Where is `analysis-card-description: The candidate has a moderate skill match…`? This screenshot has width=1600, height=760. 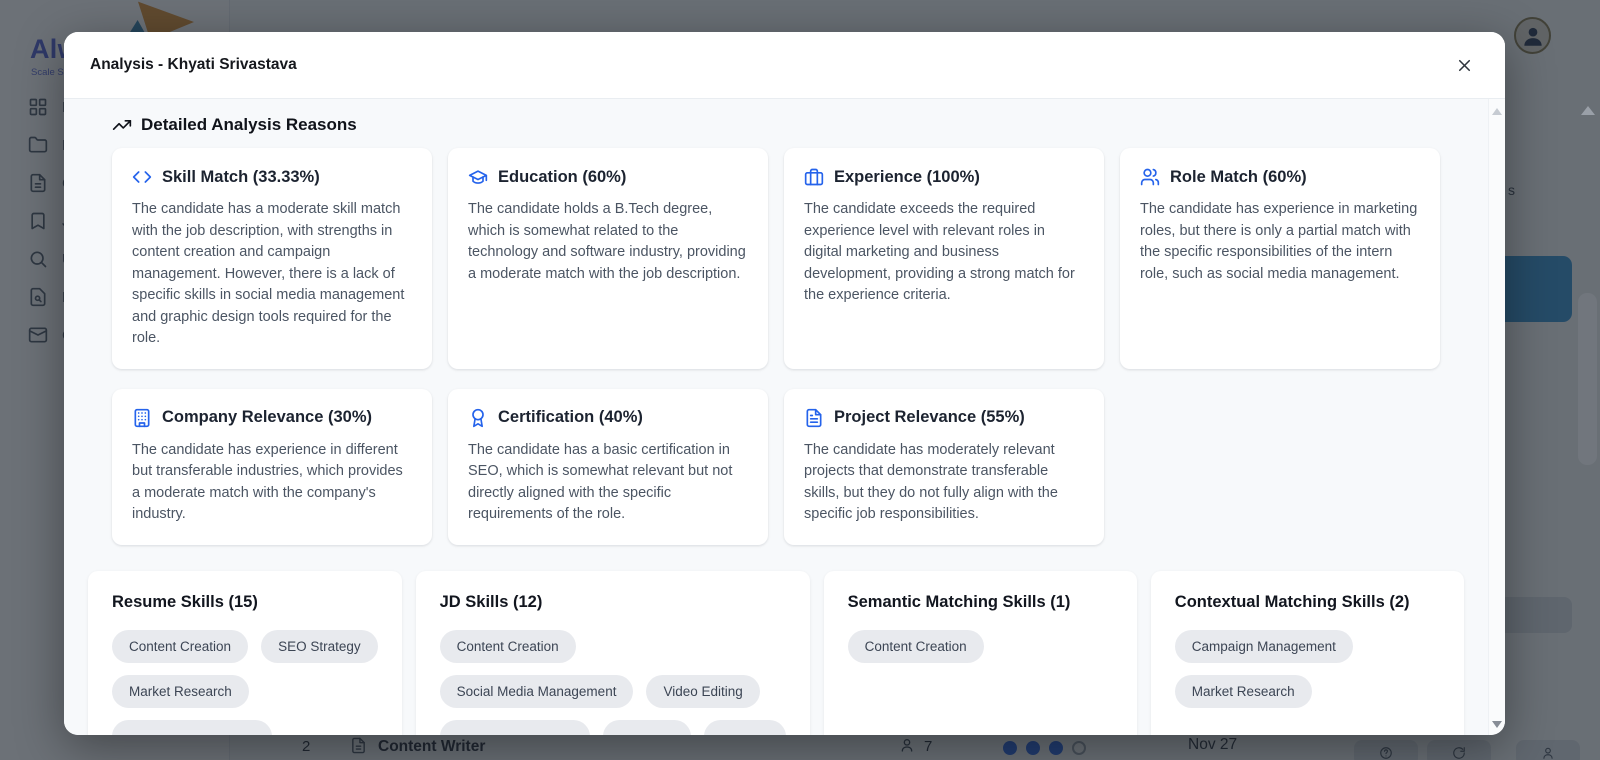 analysis-card-description: The candidate has a moderate skill match… is located at coordinates (268, 273).